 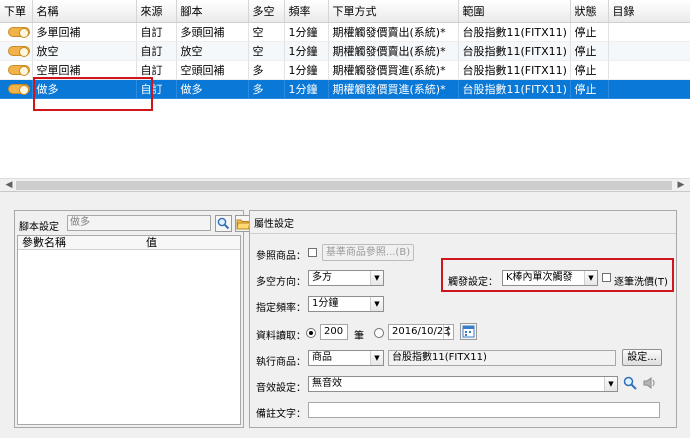 I want to click on direction-label: 多空方向：, so click(x=281, y=282).